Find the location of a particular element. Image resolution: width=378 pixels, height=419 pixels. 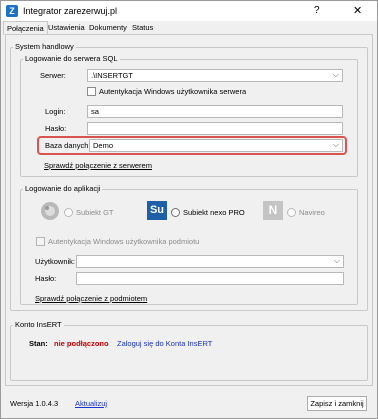

app-logo-icon: Z is located at coordinates (12, 11).